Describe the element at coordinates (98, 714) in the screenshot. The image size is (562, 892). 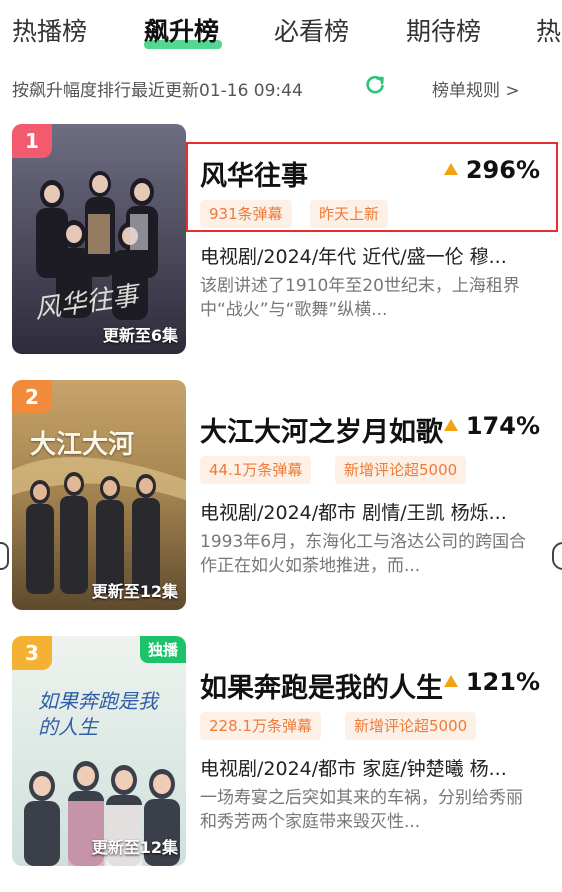
I see `poster-title-art: 如果奔跑是我的人生` at that location.